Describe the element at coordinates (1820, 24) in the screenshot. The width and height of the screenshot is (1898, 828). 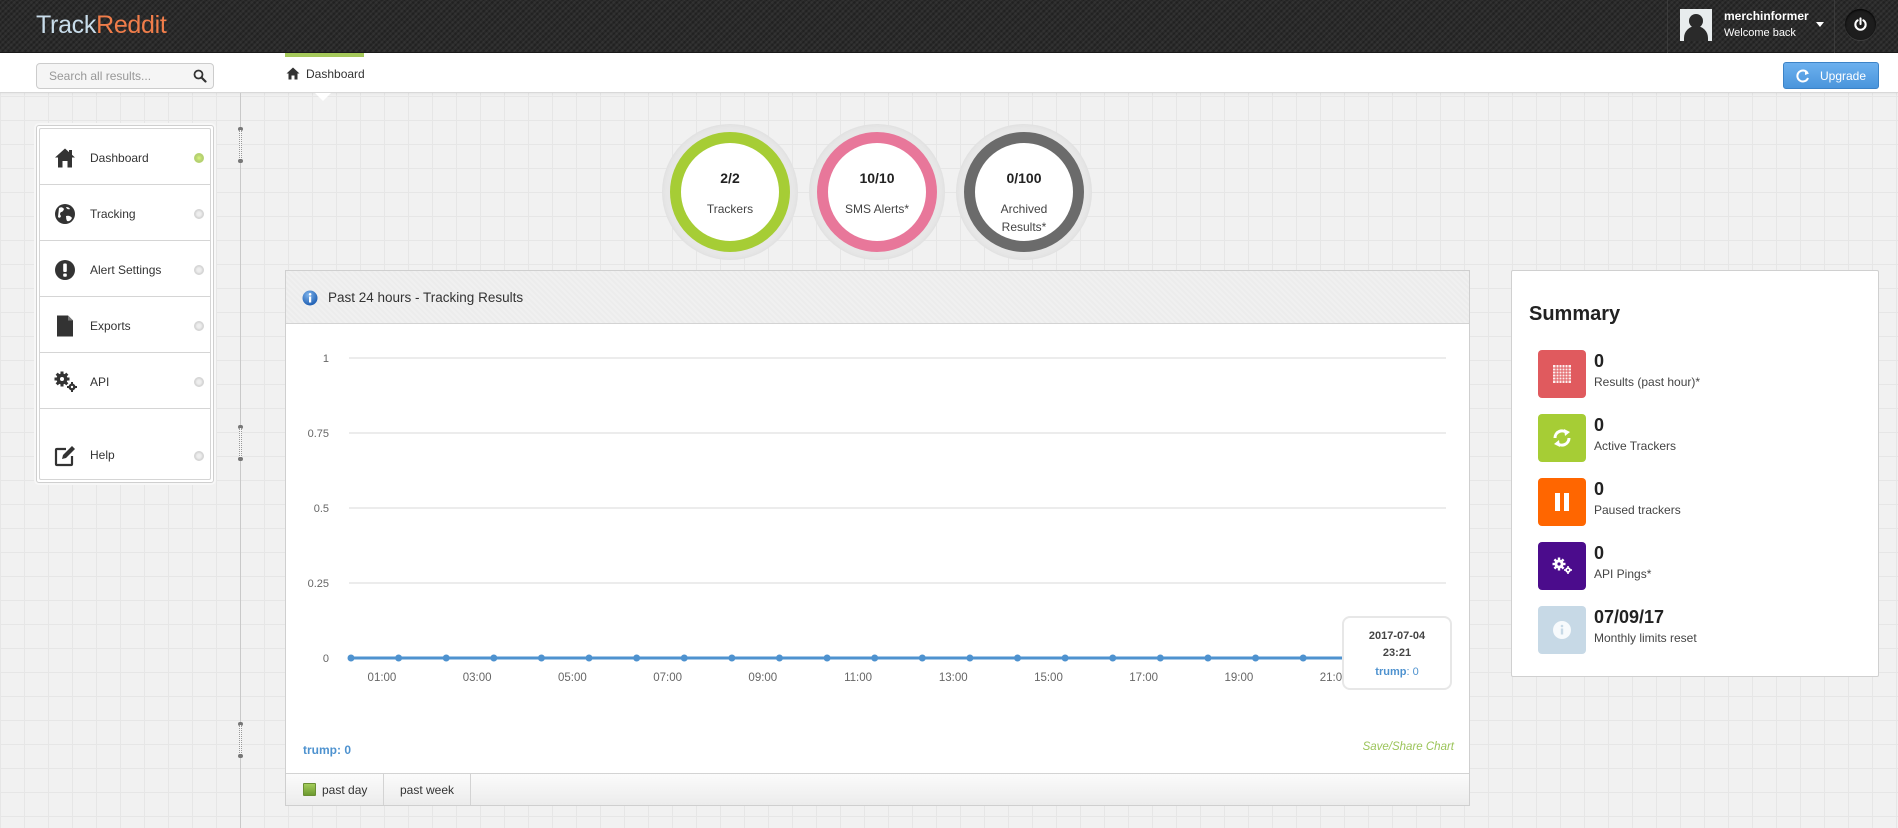
I see `chevron-down-icon` at that location.